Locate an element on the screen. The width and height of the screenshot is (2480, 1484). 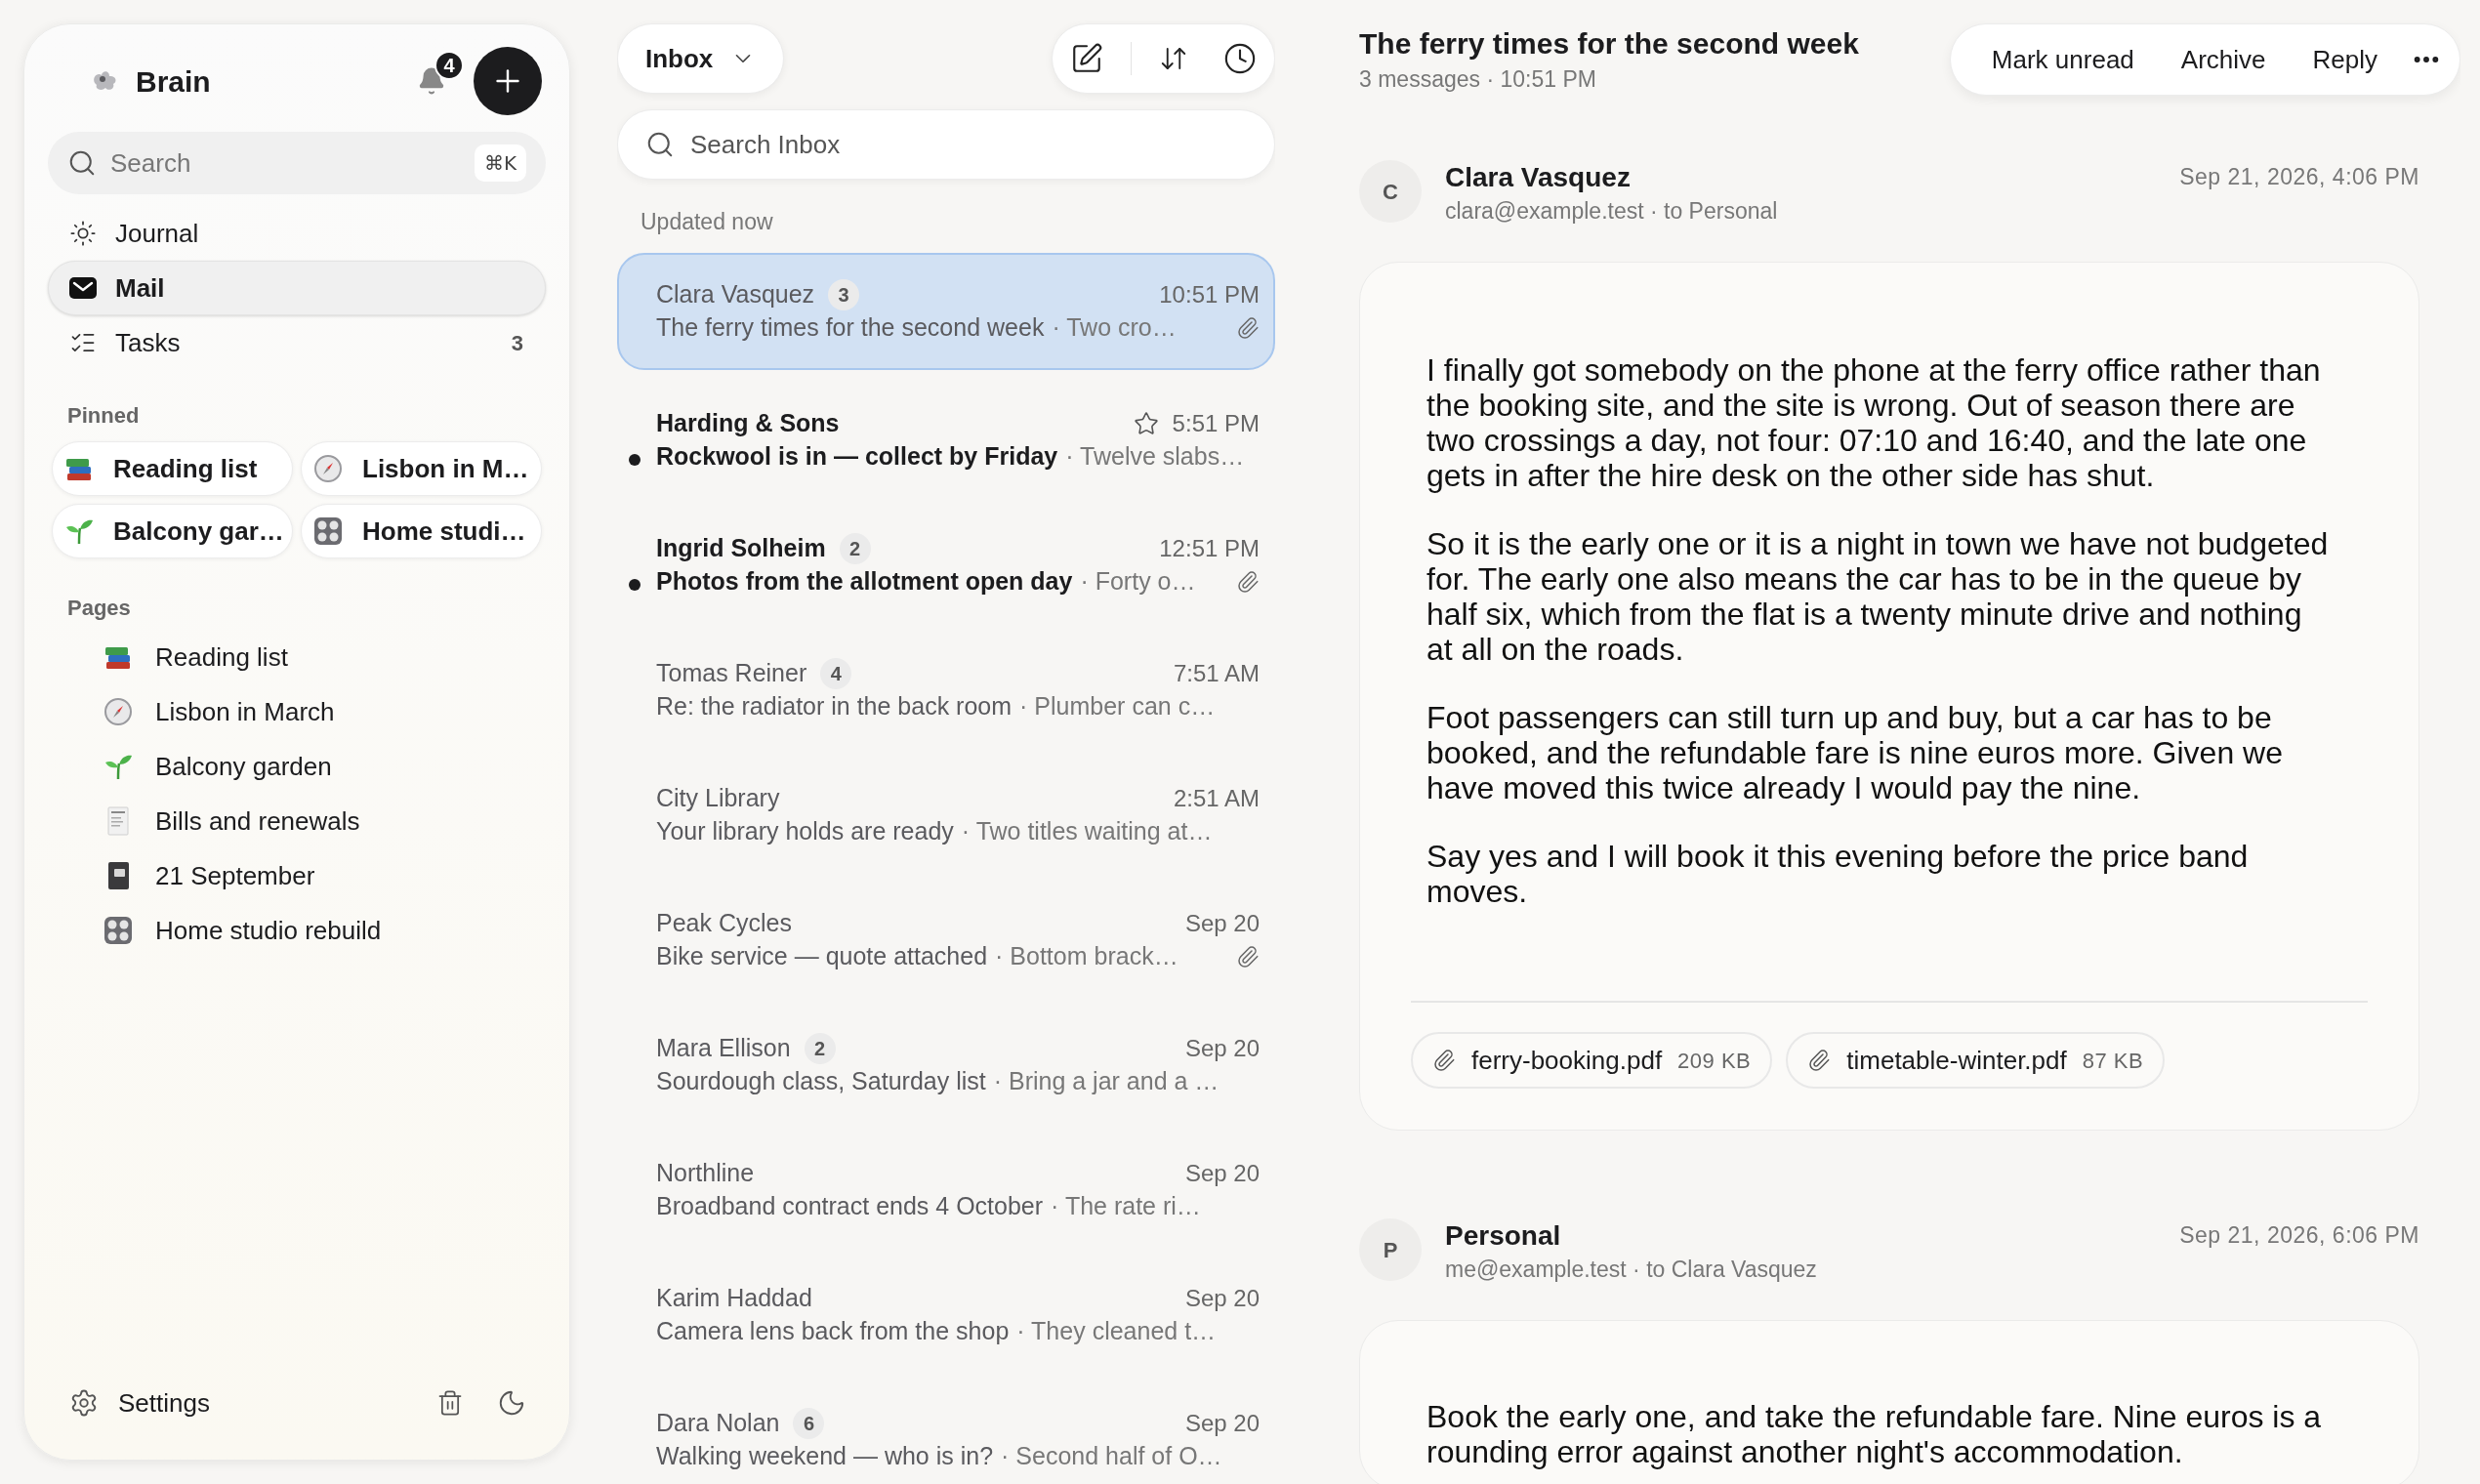
avatar: C is located at coordinates (1390, 191).